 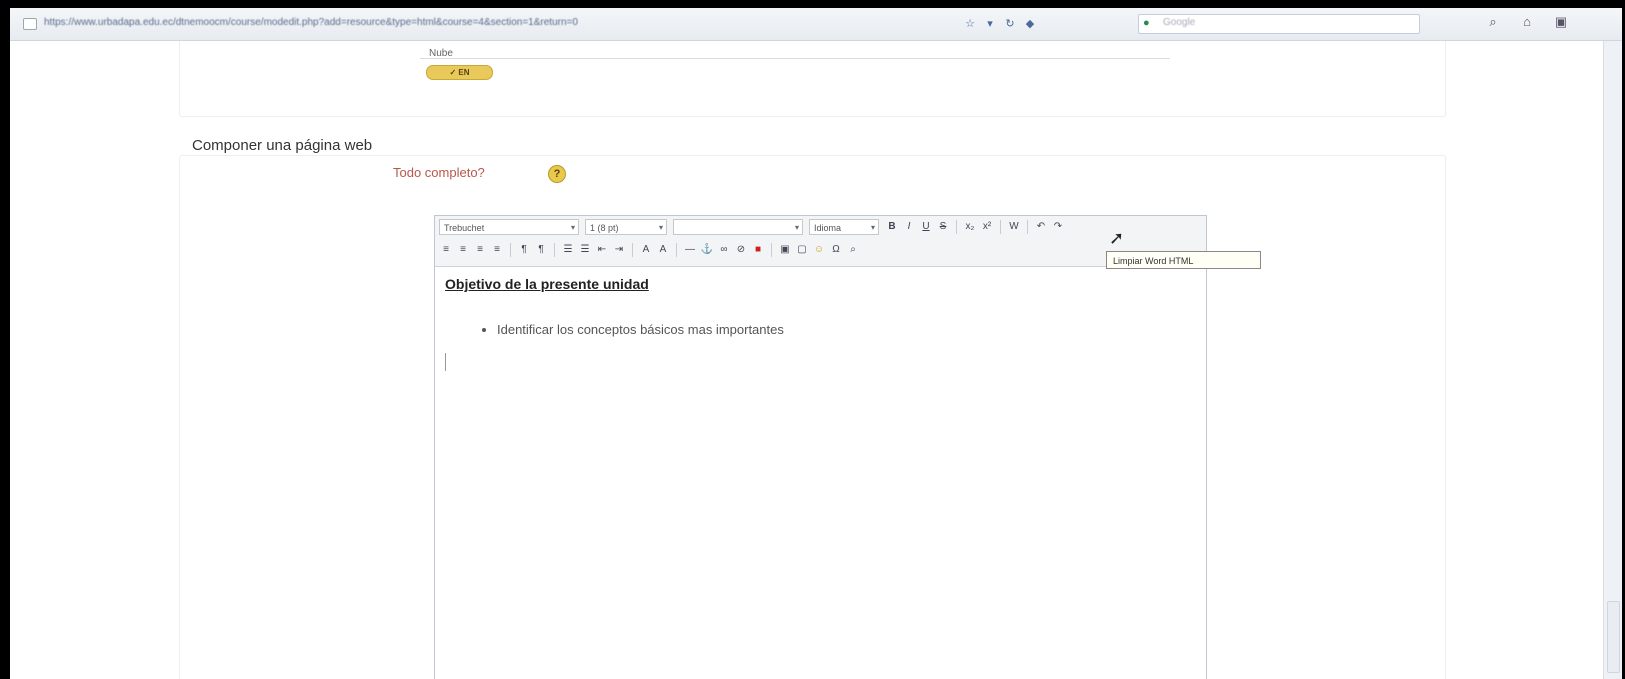 What do you see at coordinates (663, 250) in the screenshot?
I see `background-color-icon: A` at bounding box center [663, 250].